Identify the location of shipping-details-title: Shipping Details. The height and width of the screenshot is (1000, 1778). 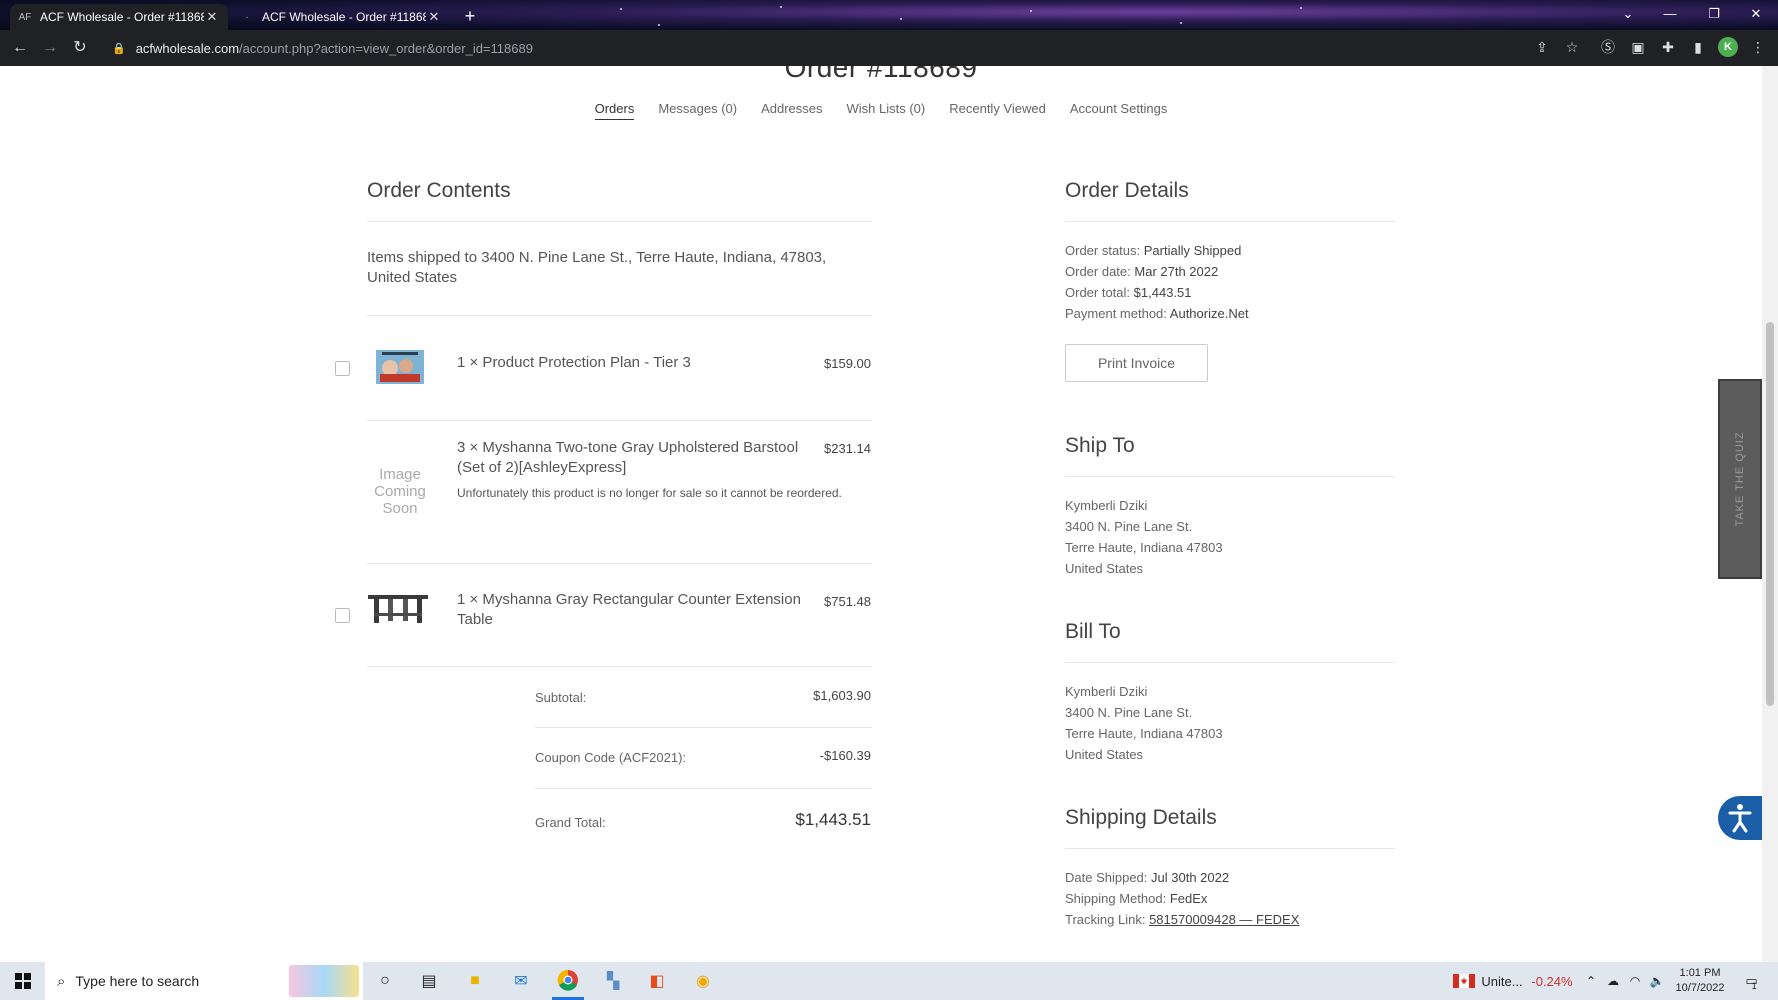
(1141, 817).